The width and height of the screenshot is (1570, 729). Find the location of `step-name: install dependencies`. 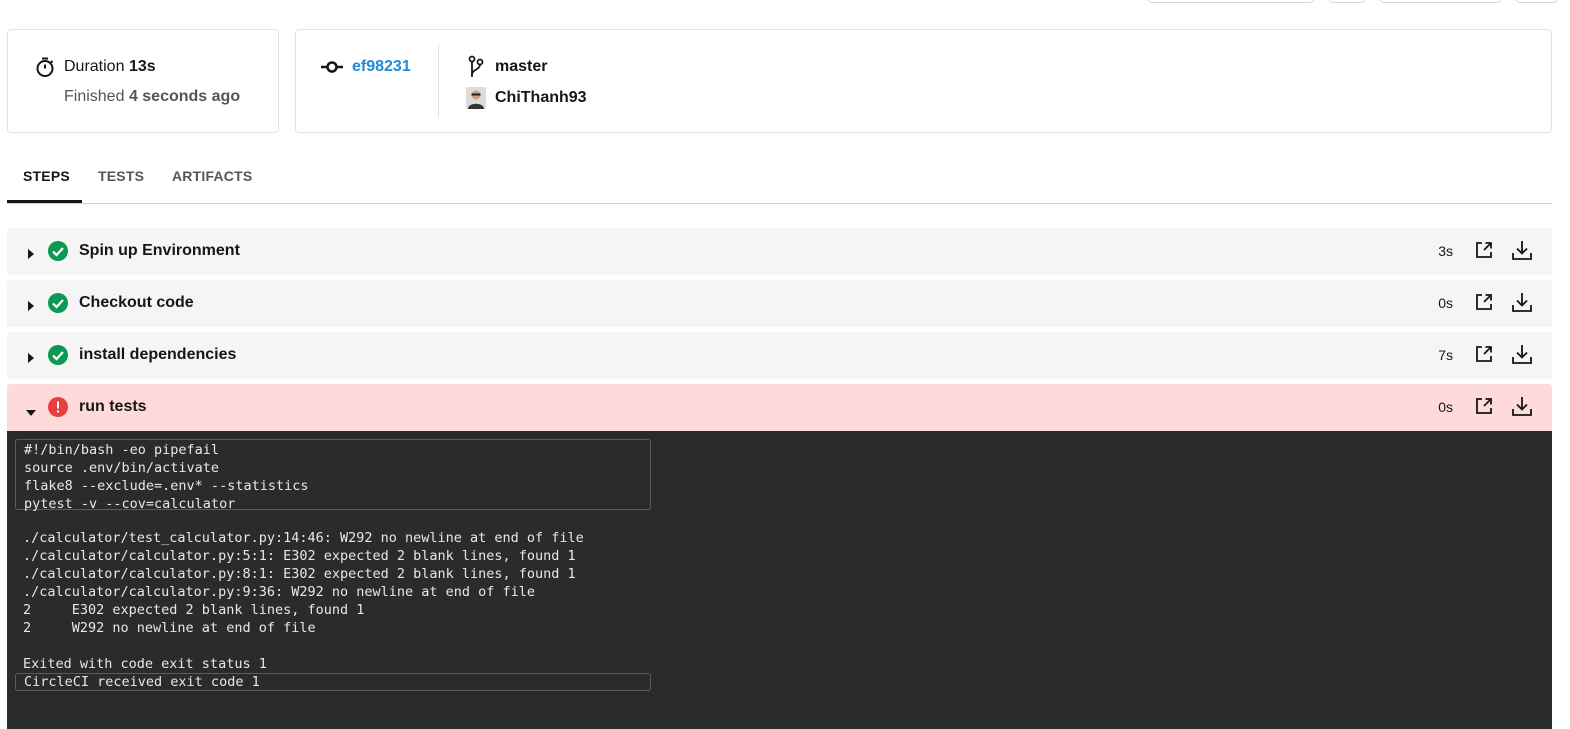

step-name: install dependencies is located at coordinates (158, 354).